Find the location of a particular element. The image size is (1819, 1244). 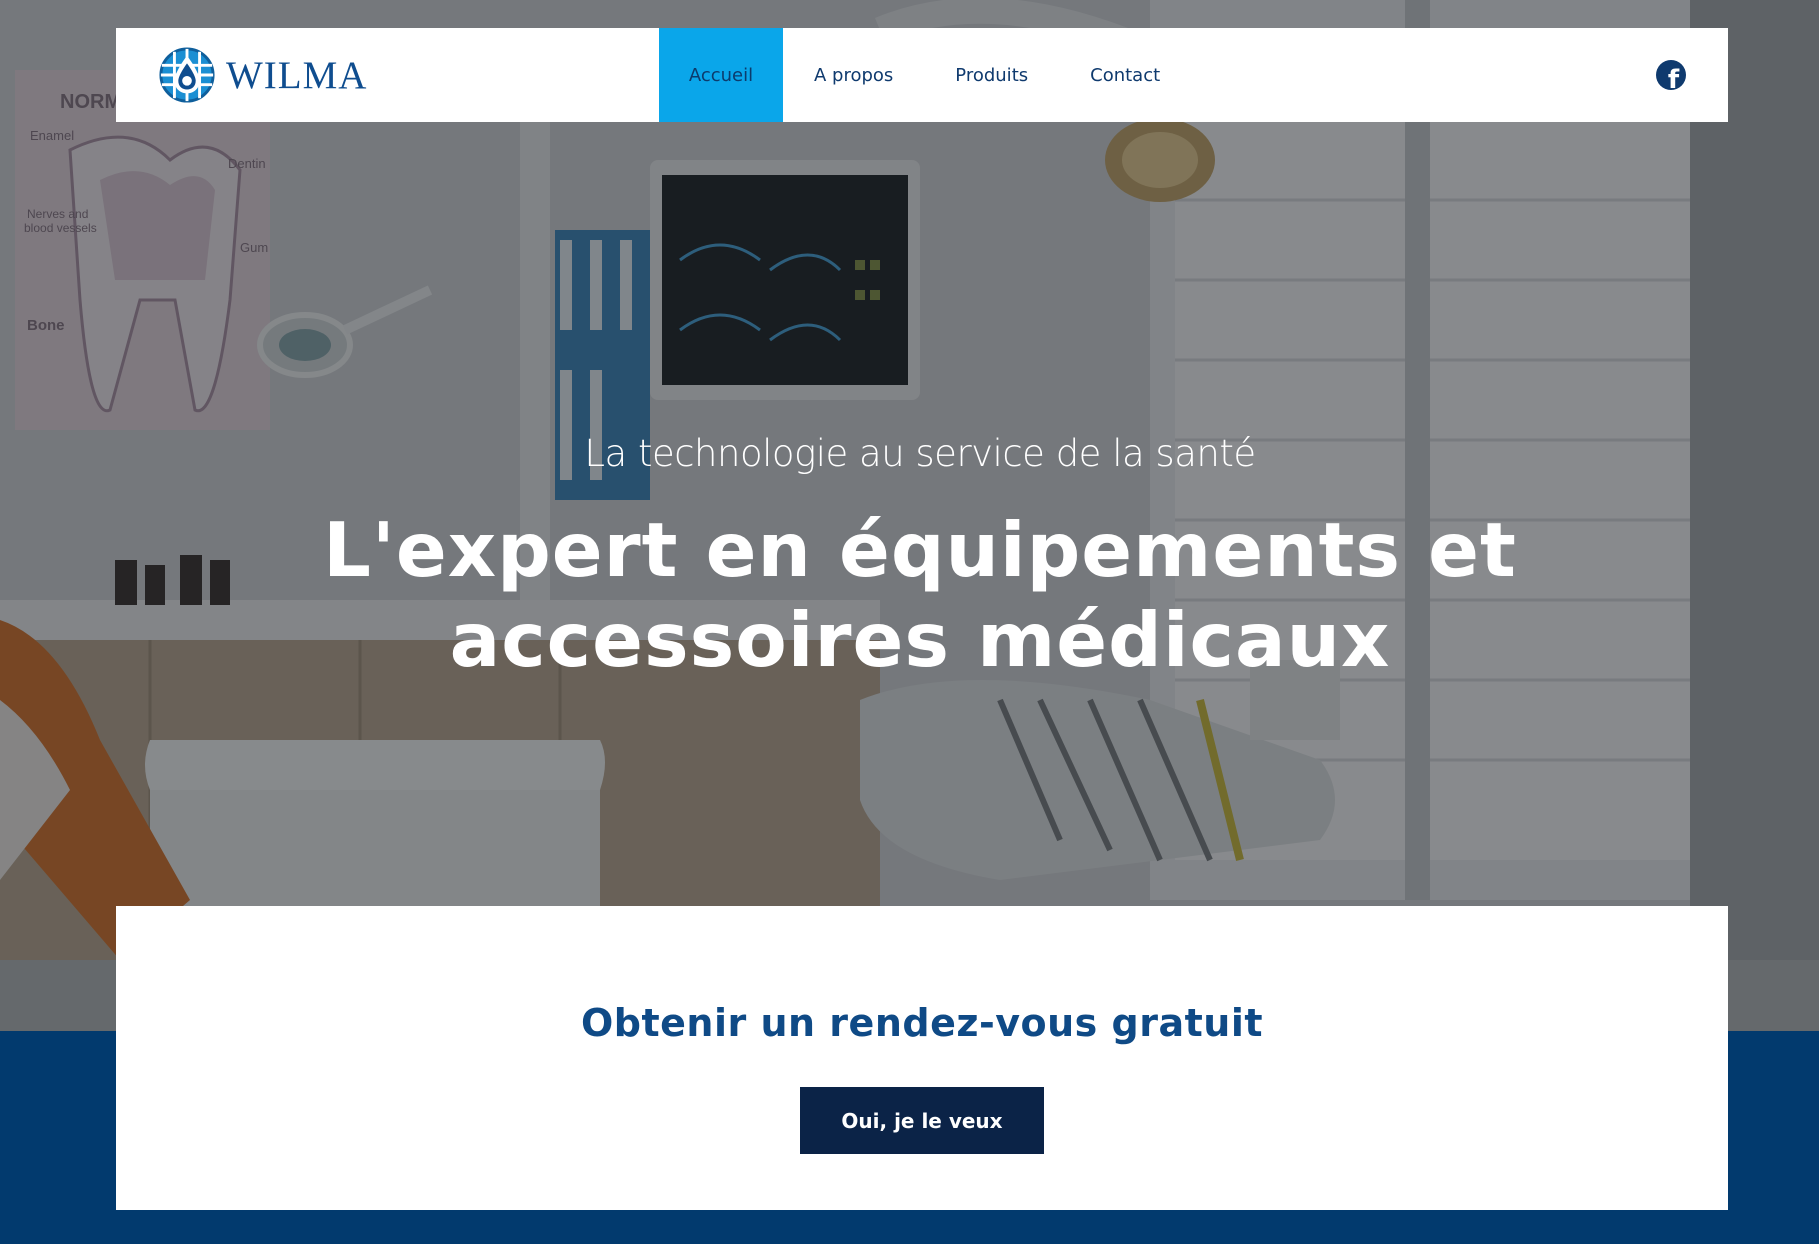

cta-button: Oui, je le veux is located at coordinates (922, 1120).